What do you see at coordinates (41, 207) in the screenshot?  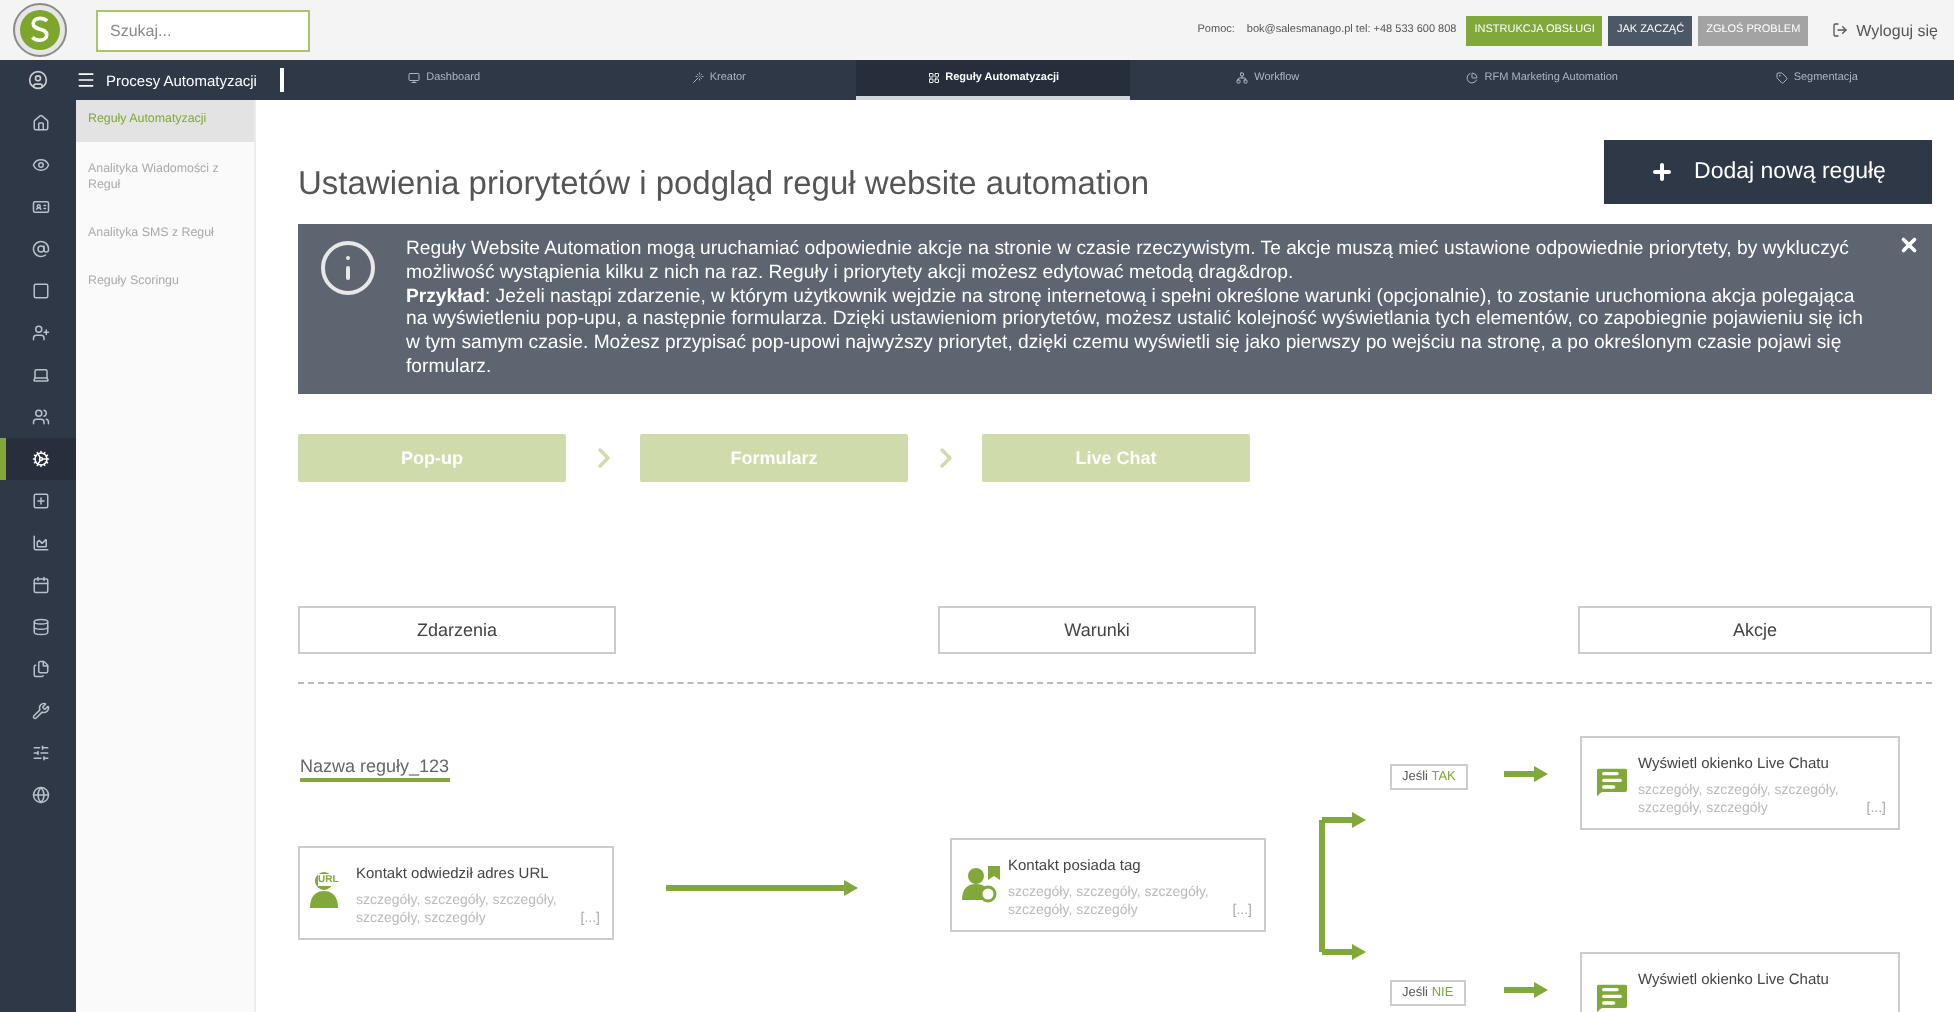 I see `id-card-icon` at bounding box center [41, 207].